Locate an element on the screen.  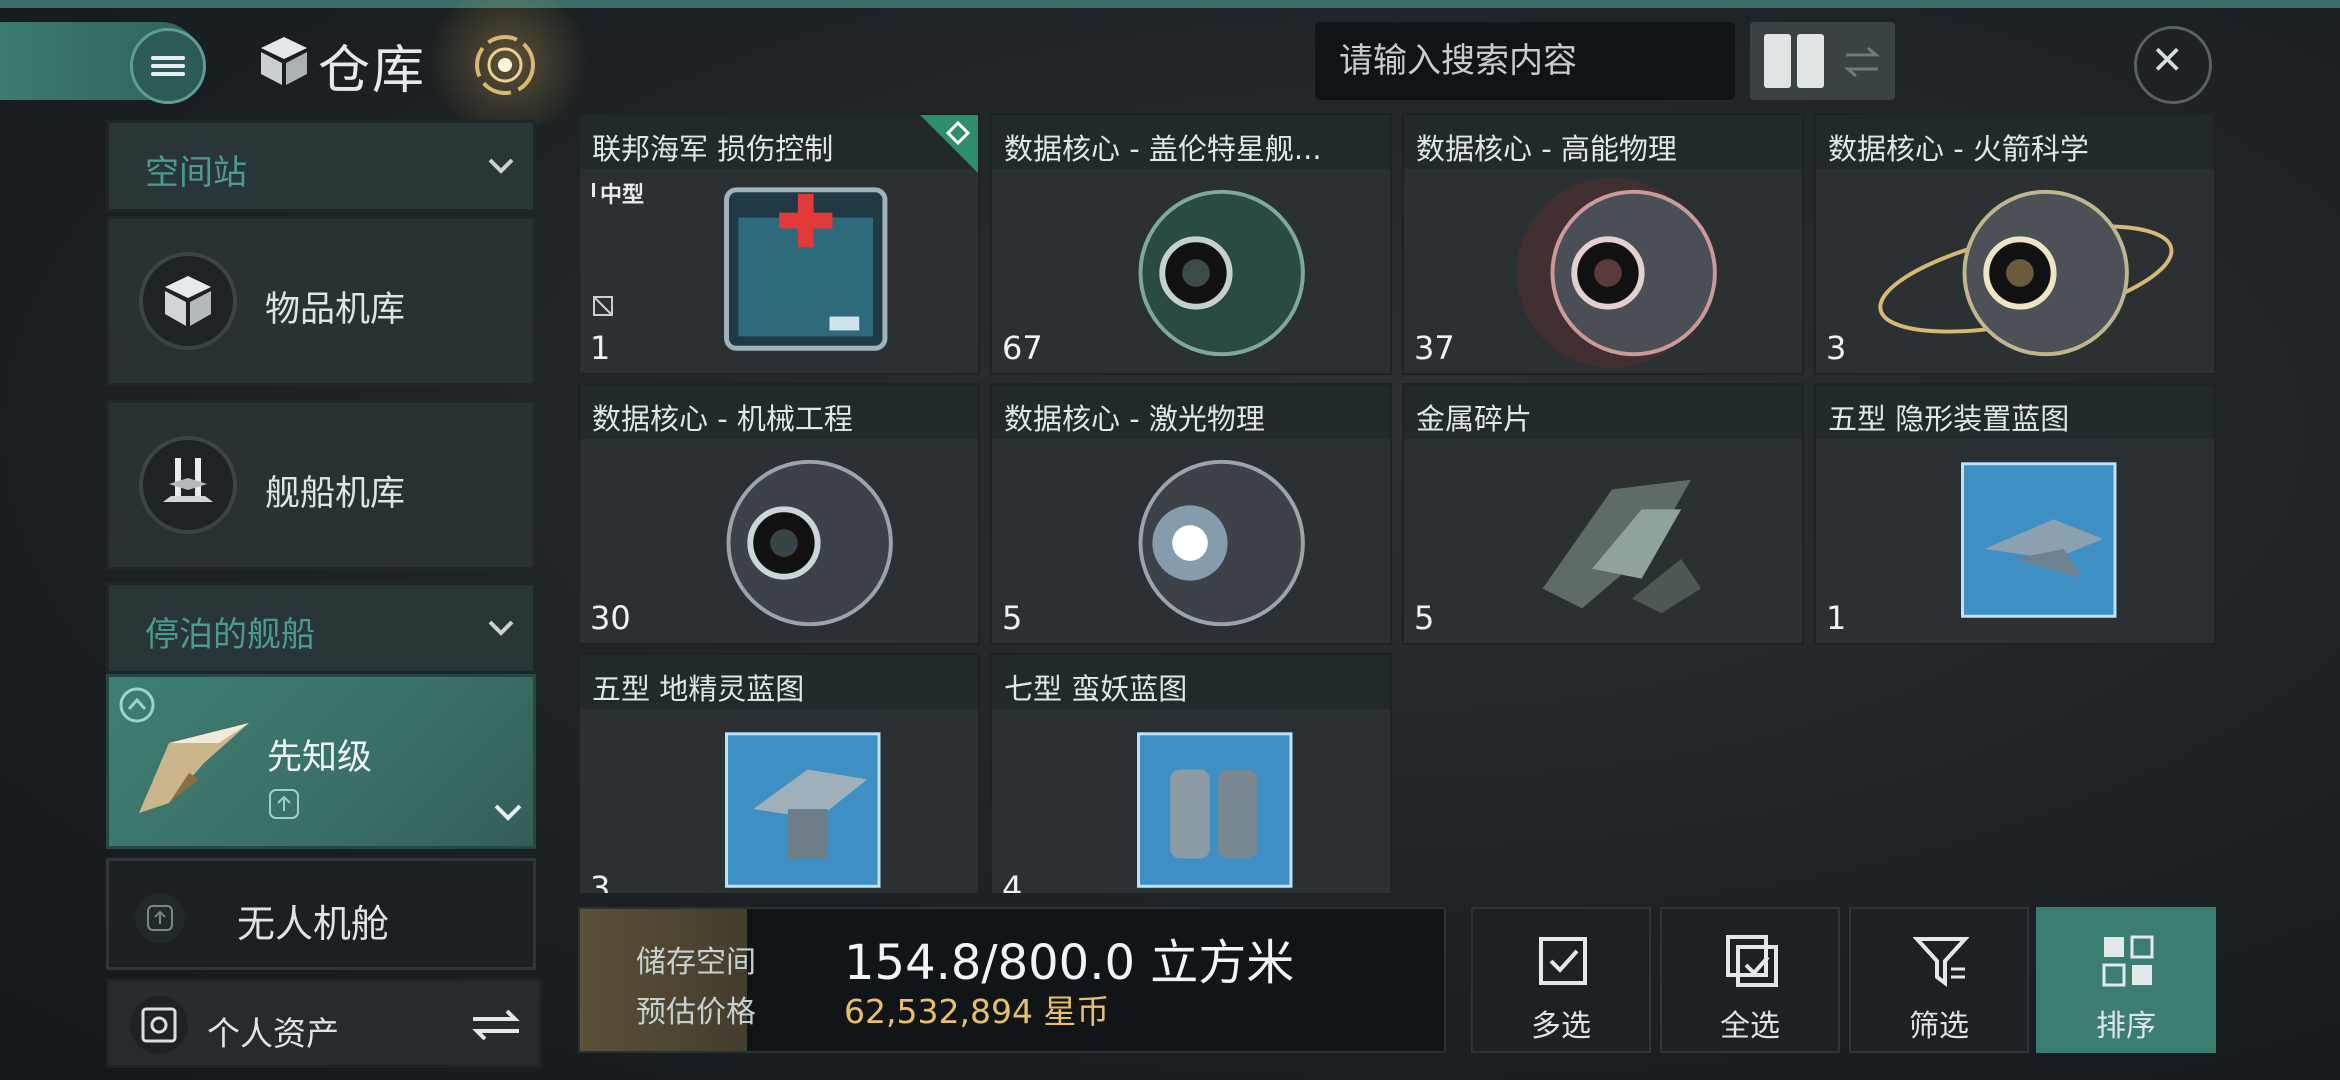
multi-select-button: 多选 is located at coordinates (1561, 980).